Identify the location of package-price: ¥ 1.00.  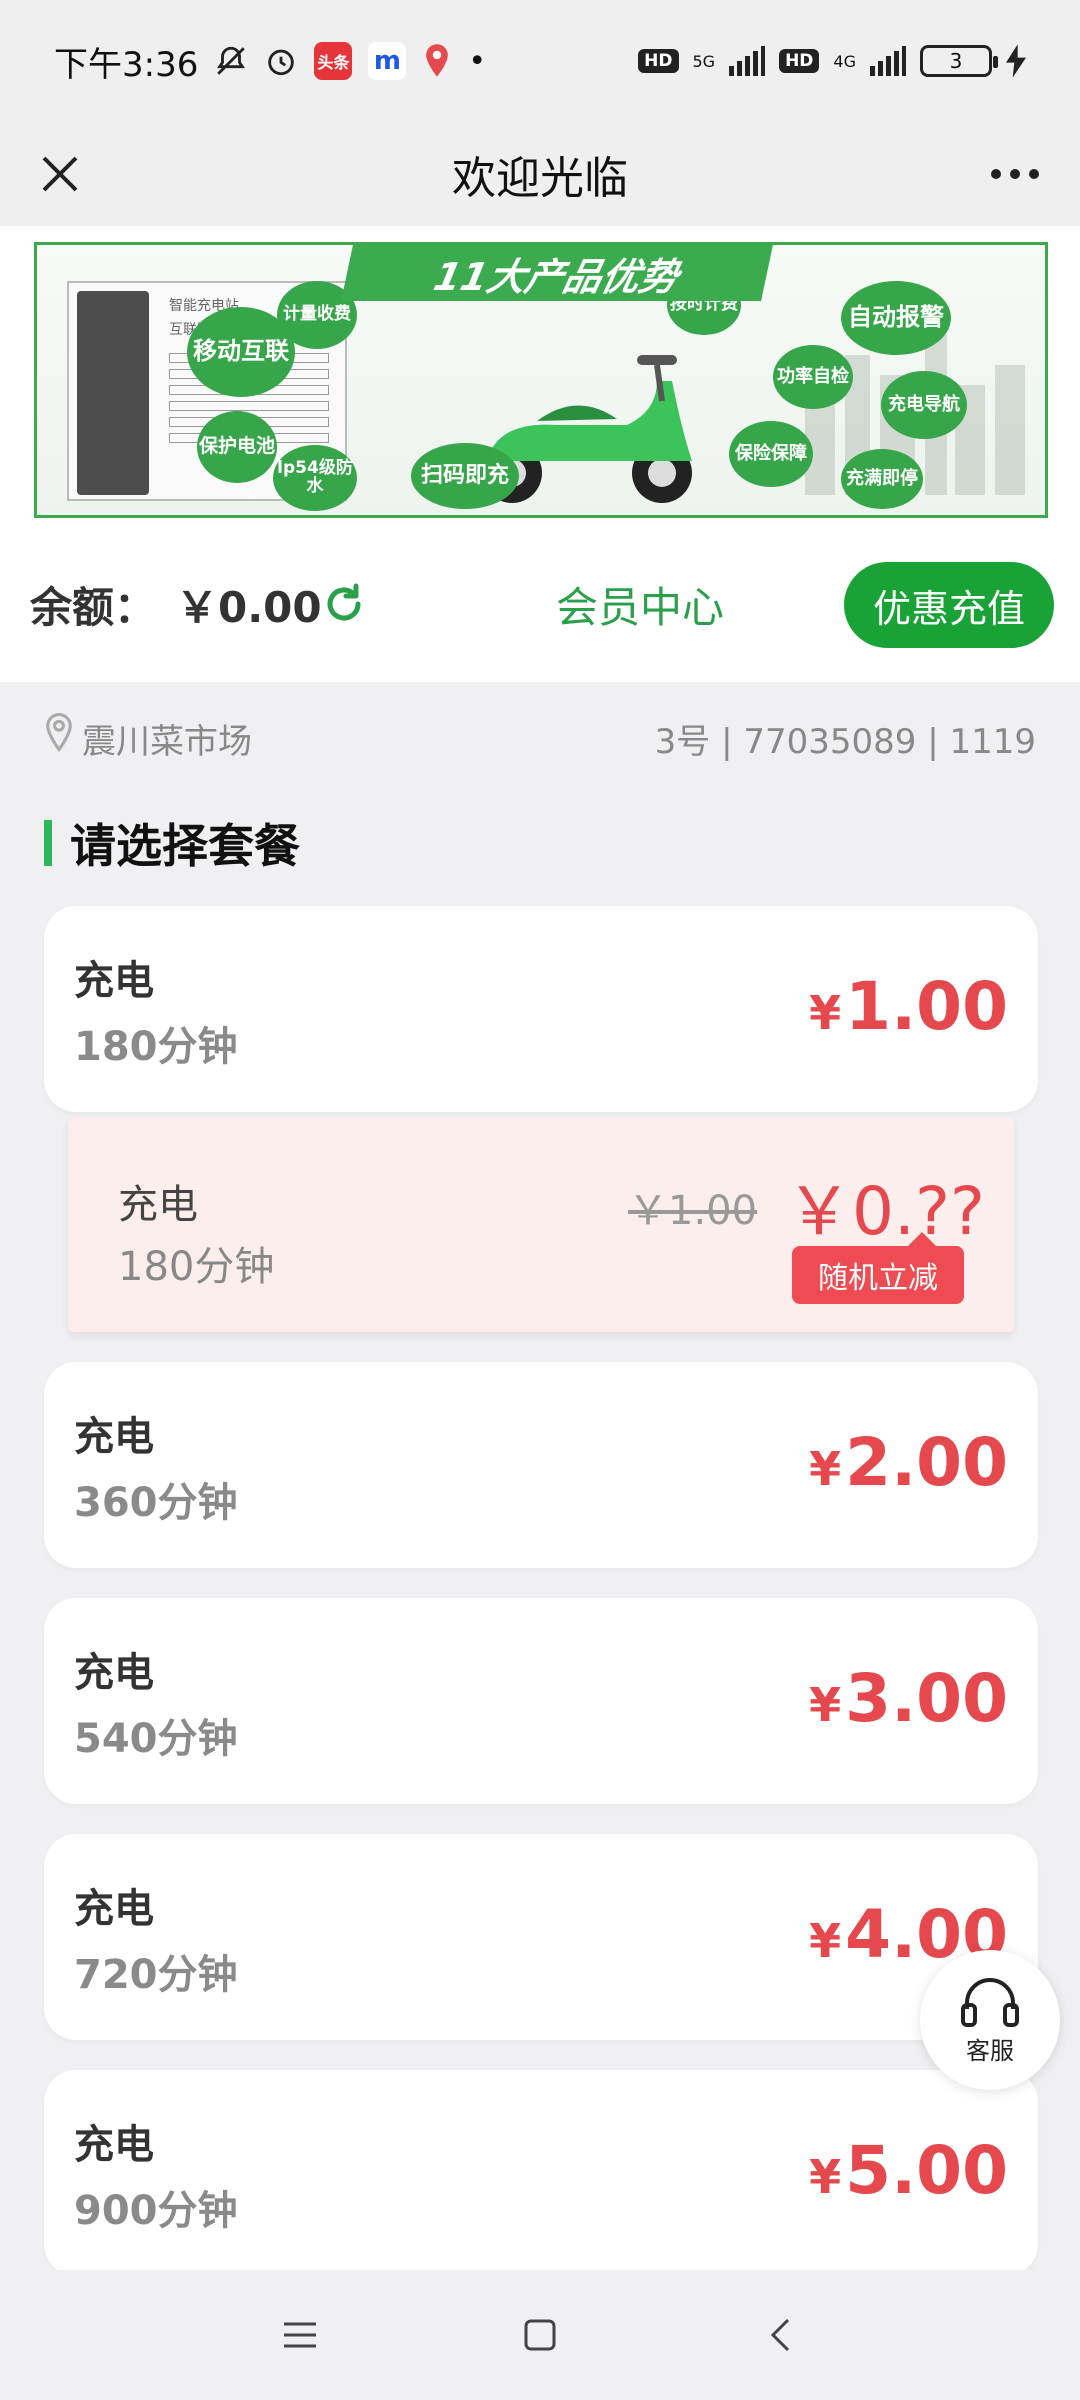
(908, 1006).